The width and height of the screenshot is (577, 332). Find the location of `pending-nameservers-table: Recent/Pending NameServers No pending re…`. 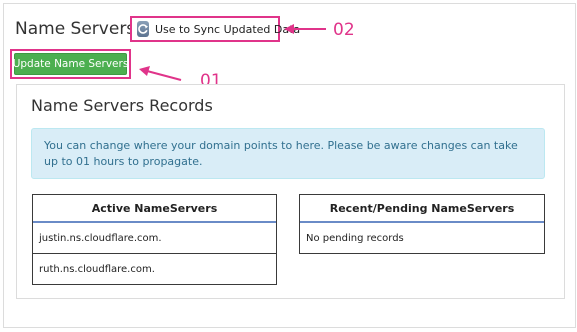

pending-nameservers-table: Recent/Pending NameServers No pending re… is located at coordinates (422, 224).